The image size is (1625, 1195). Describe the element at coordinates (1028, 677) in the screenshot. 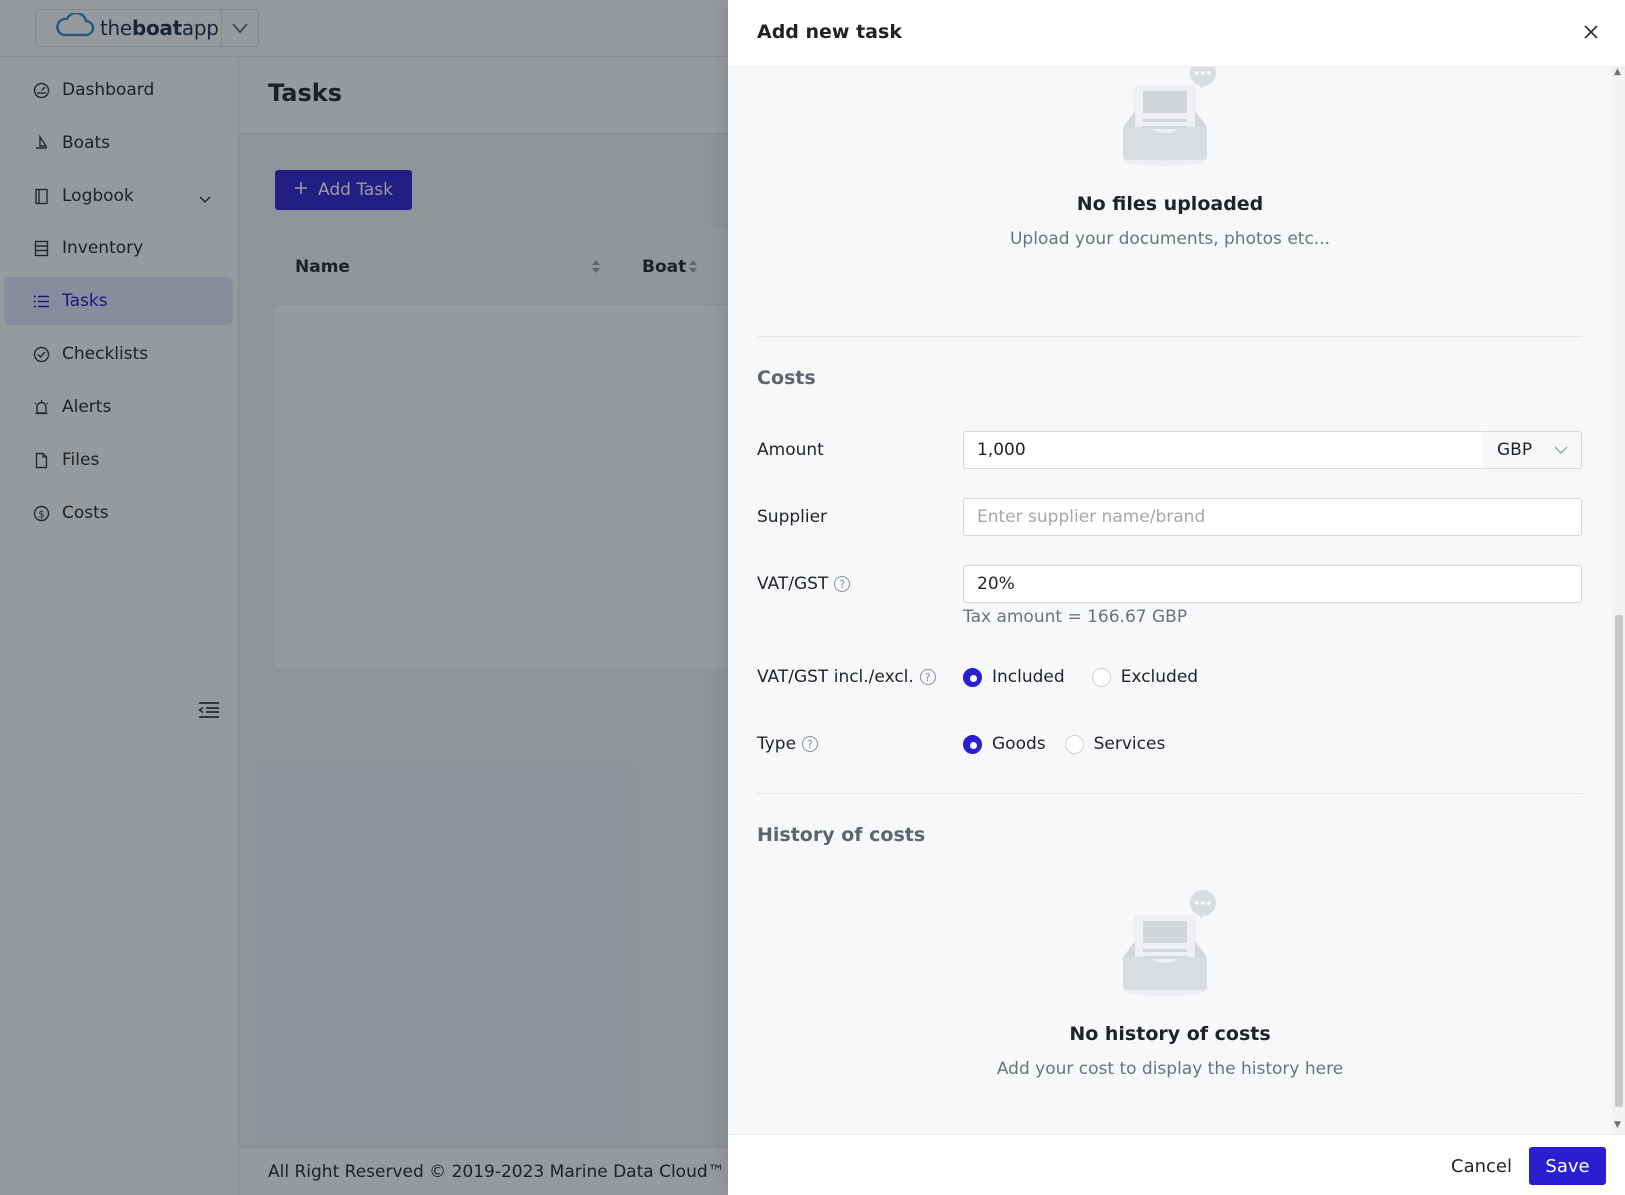

I see `included-label: Included` at that location.